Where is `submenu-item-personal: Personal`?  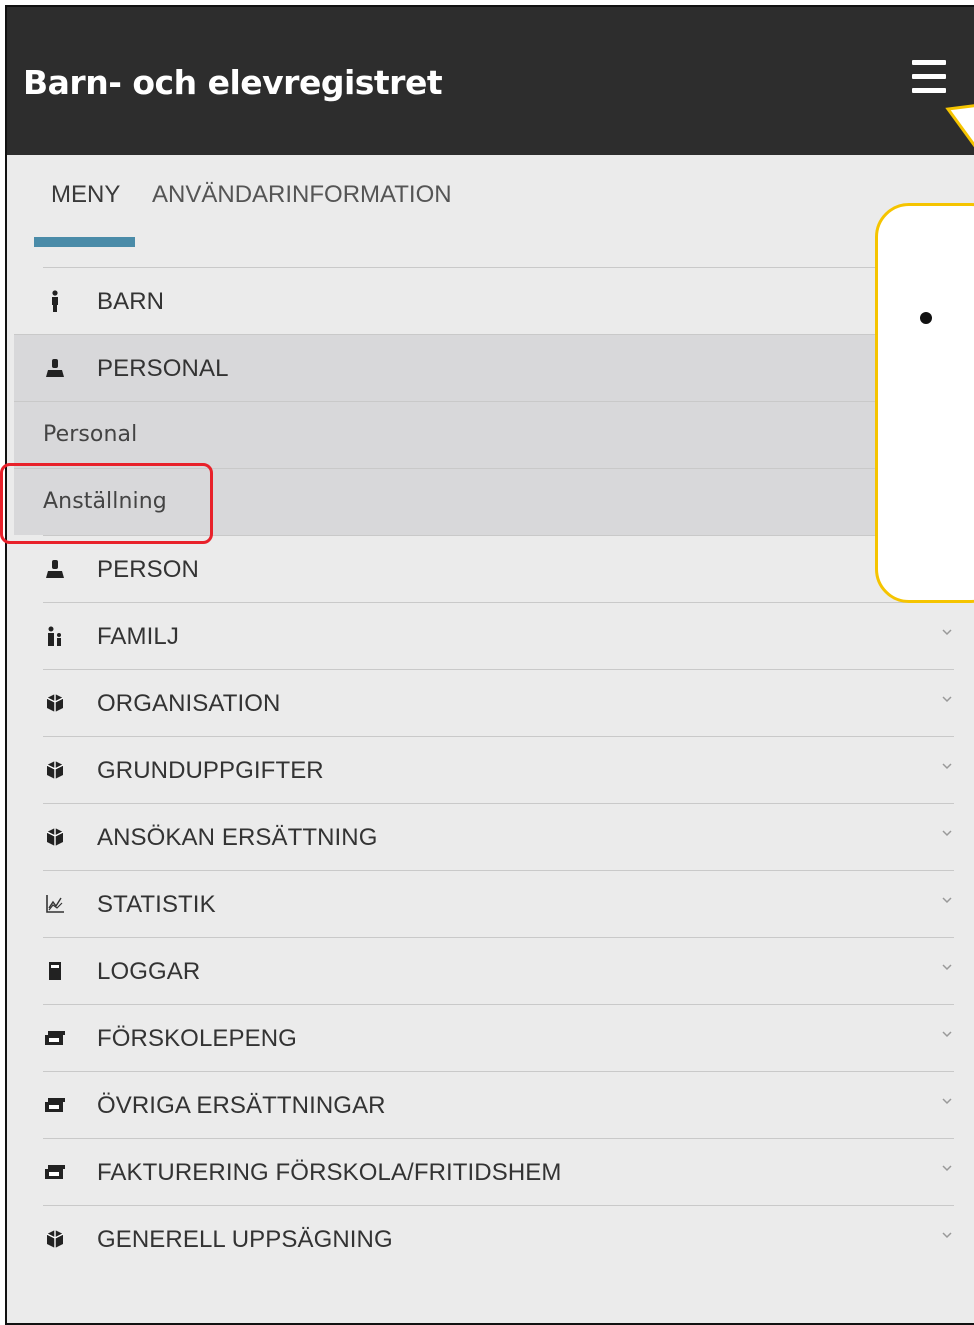
submenu-item-personal: Personal is located at coordinates (484, 434).